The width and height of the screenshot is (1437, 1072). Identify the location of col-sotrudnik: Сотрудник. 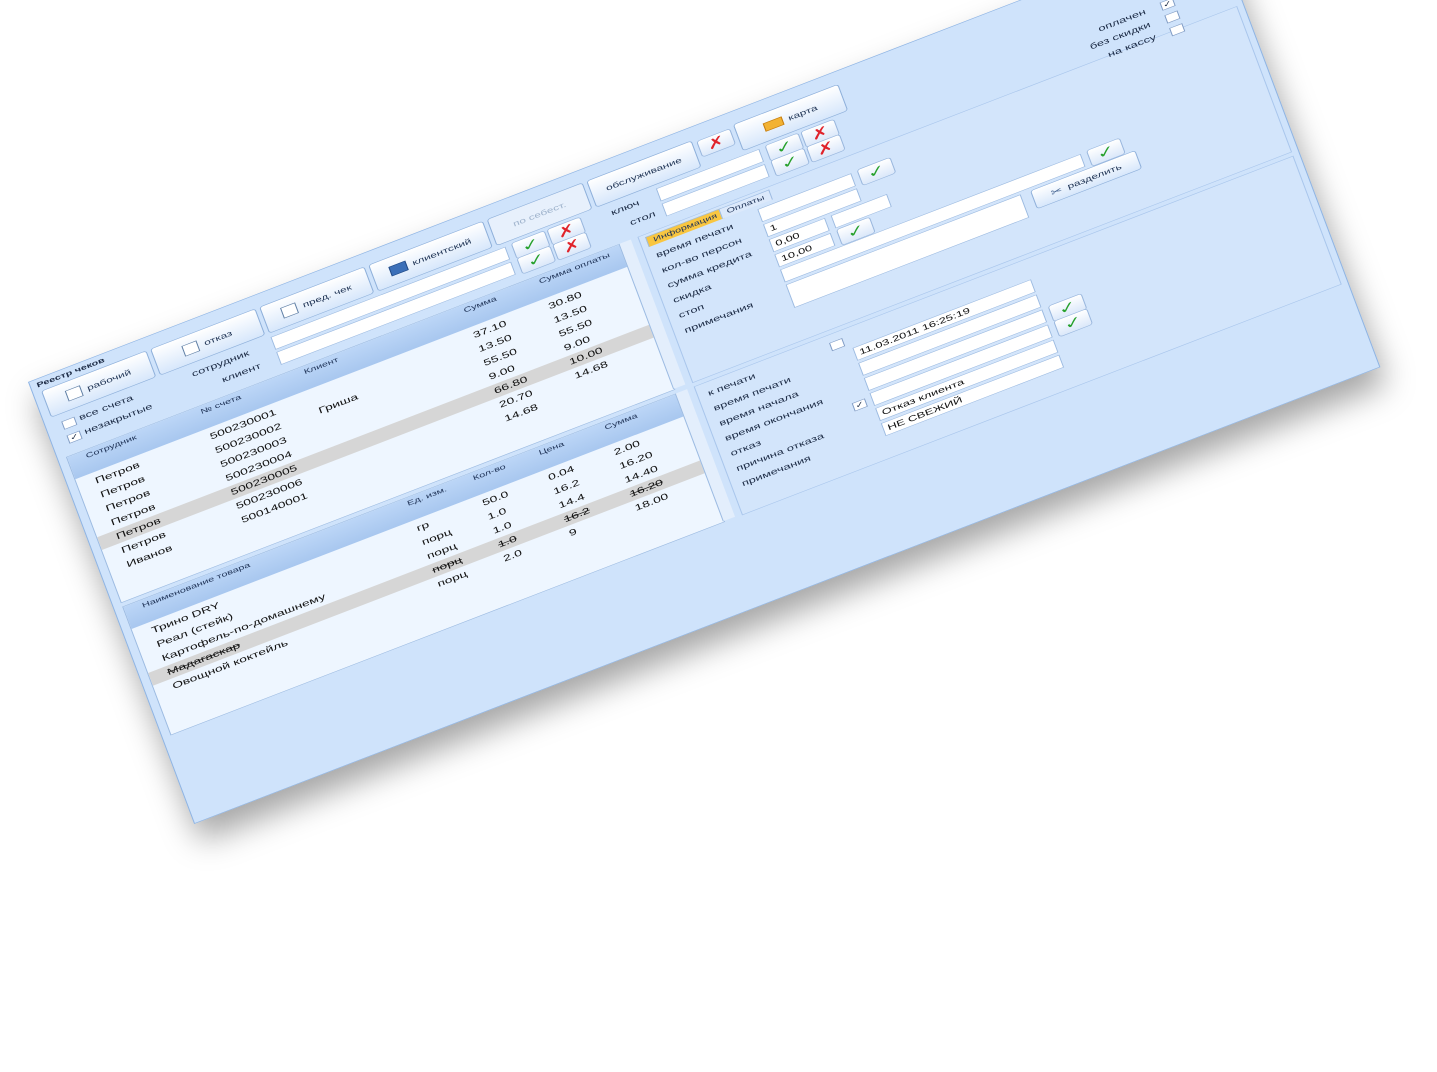
(111, 447).